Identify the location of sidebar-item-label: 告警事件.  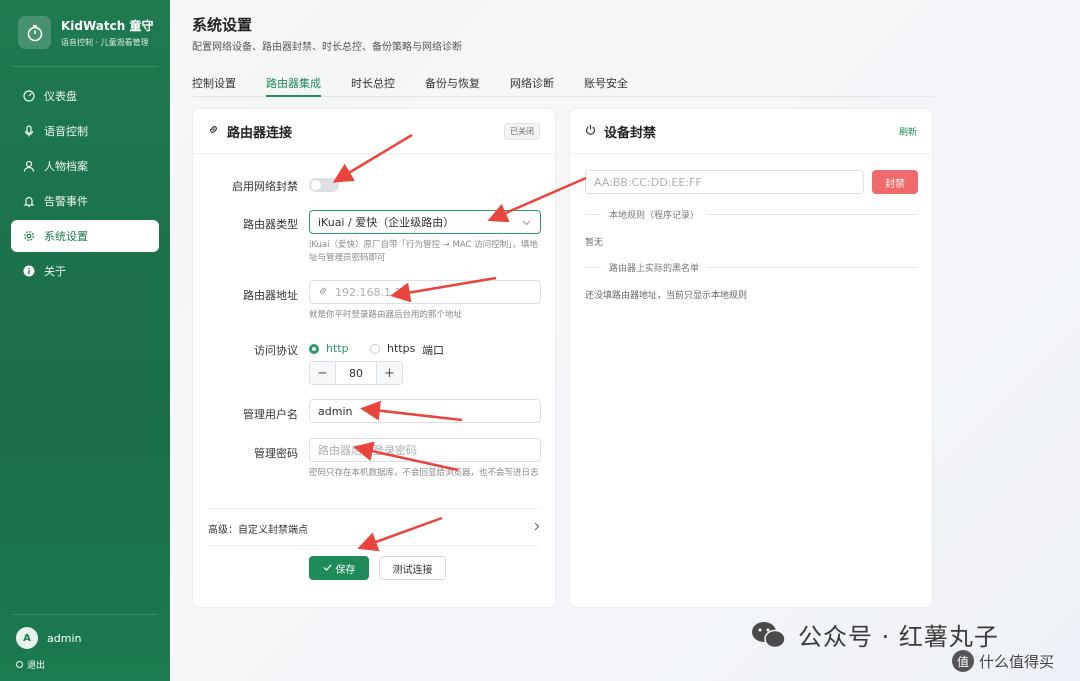
(66, 201).